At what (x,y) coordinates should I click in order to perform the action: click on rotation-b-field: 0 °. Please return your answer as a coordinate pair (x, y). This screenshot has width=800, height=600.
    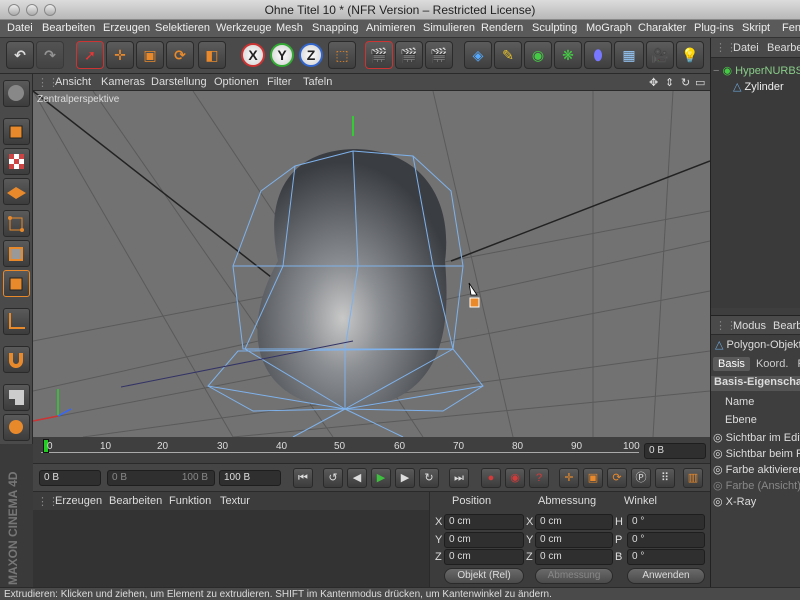
    Looking at the image, I should click on (666, 557).